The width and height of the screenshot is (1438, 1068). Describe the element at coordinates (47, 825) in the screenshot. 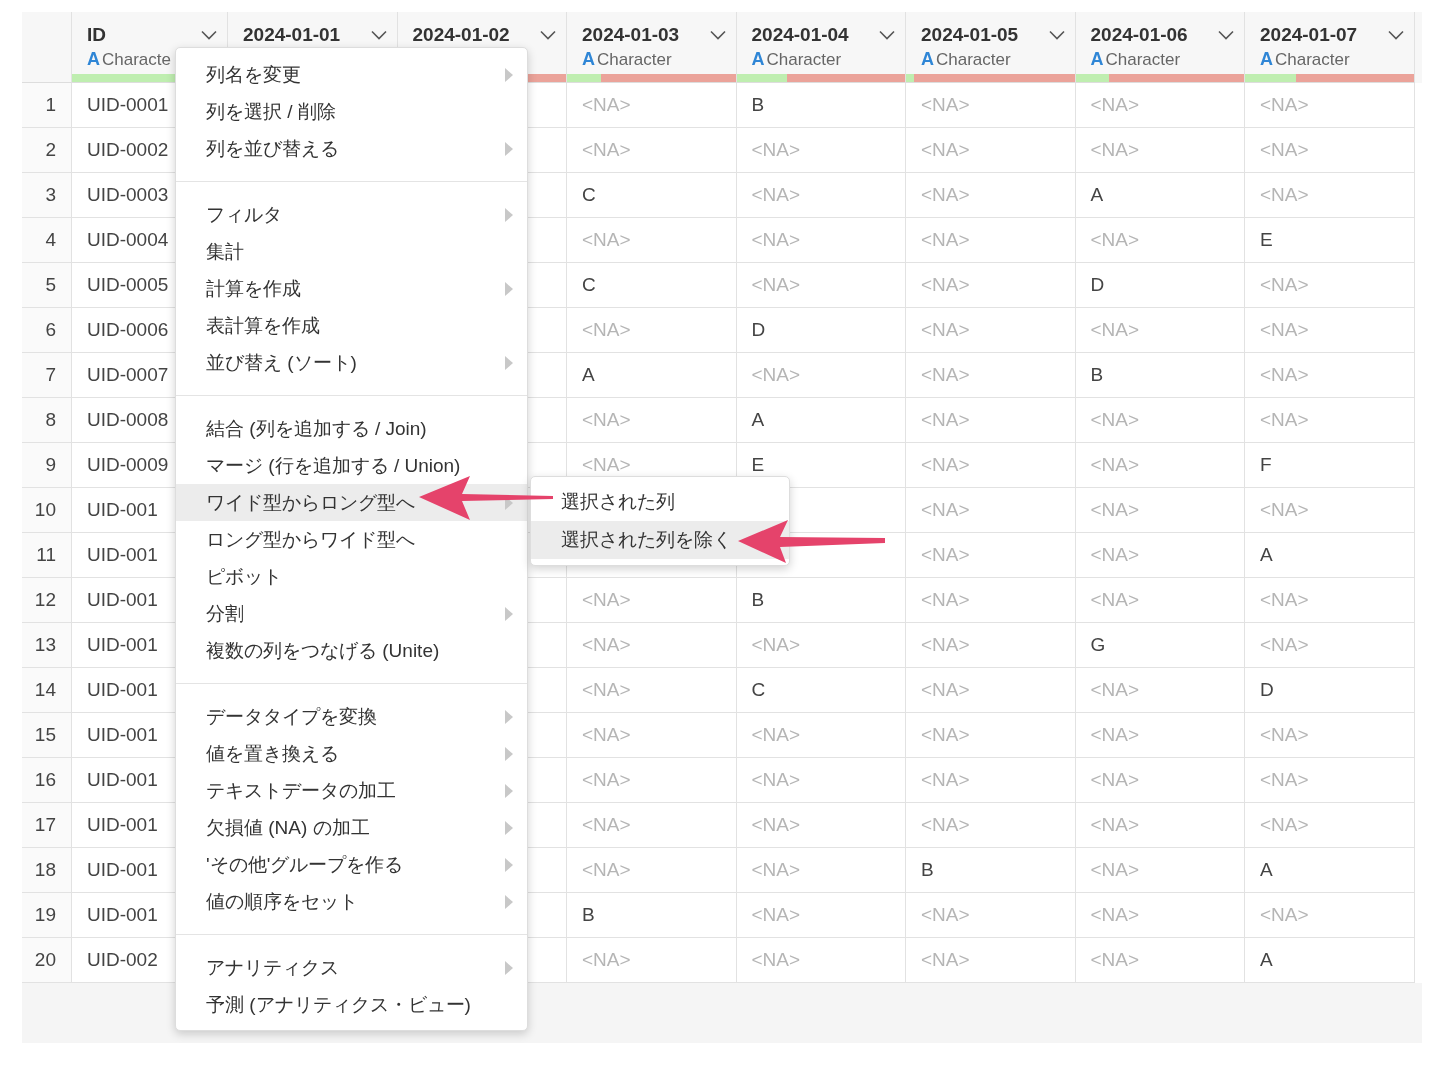

I see `row-number: 17` at that location.